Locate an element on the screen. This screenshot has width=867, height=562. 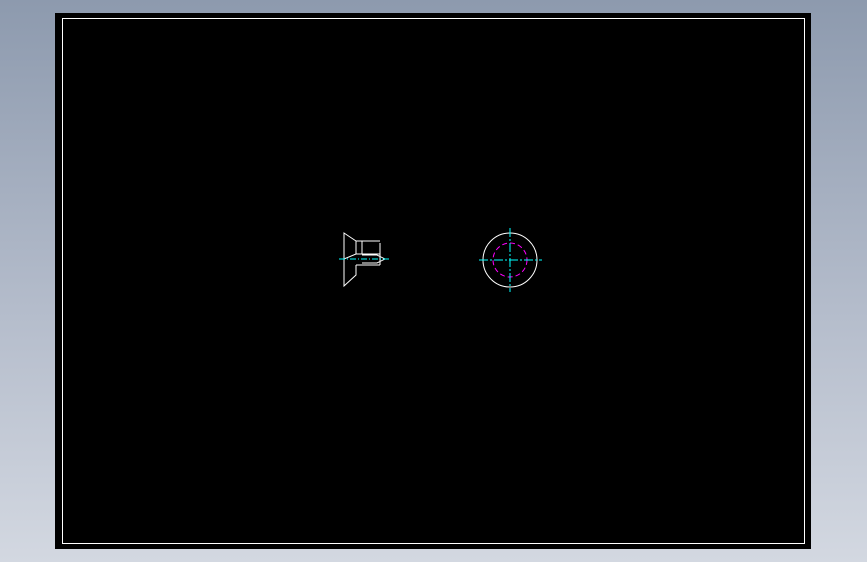
screw-head-outline is located at coordinates (350, 246).